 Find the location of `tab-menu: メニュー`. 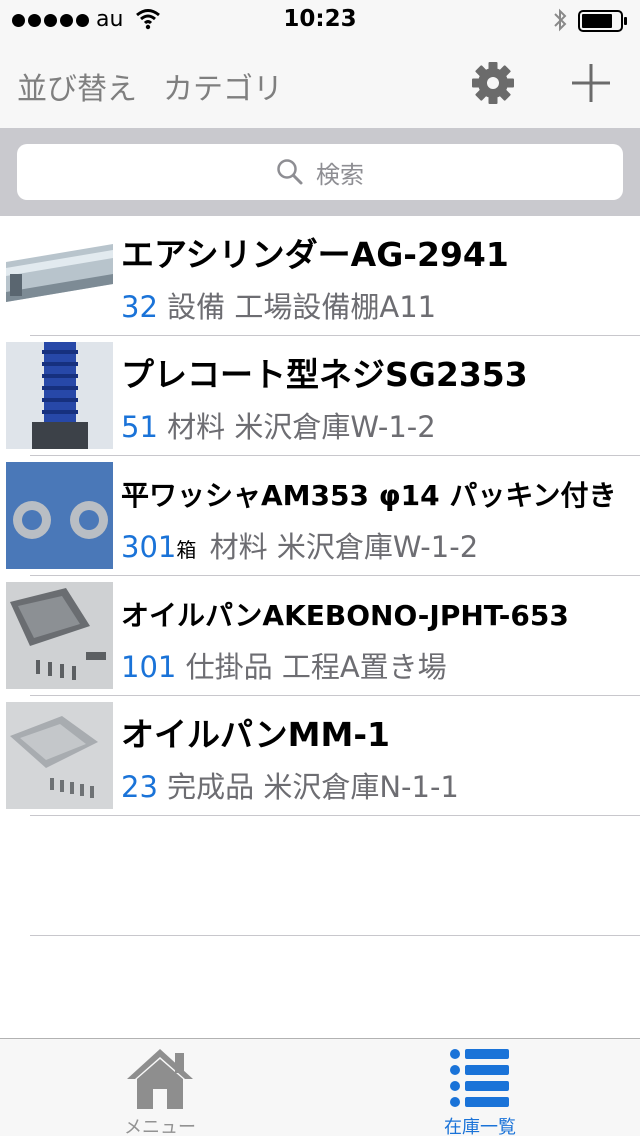

tab-menu: メニュー is located at coordinates (160, 1087).